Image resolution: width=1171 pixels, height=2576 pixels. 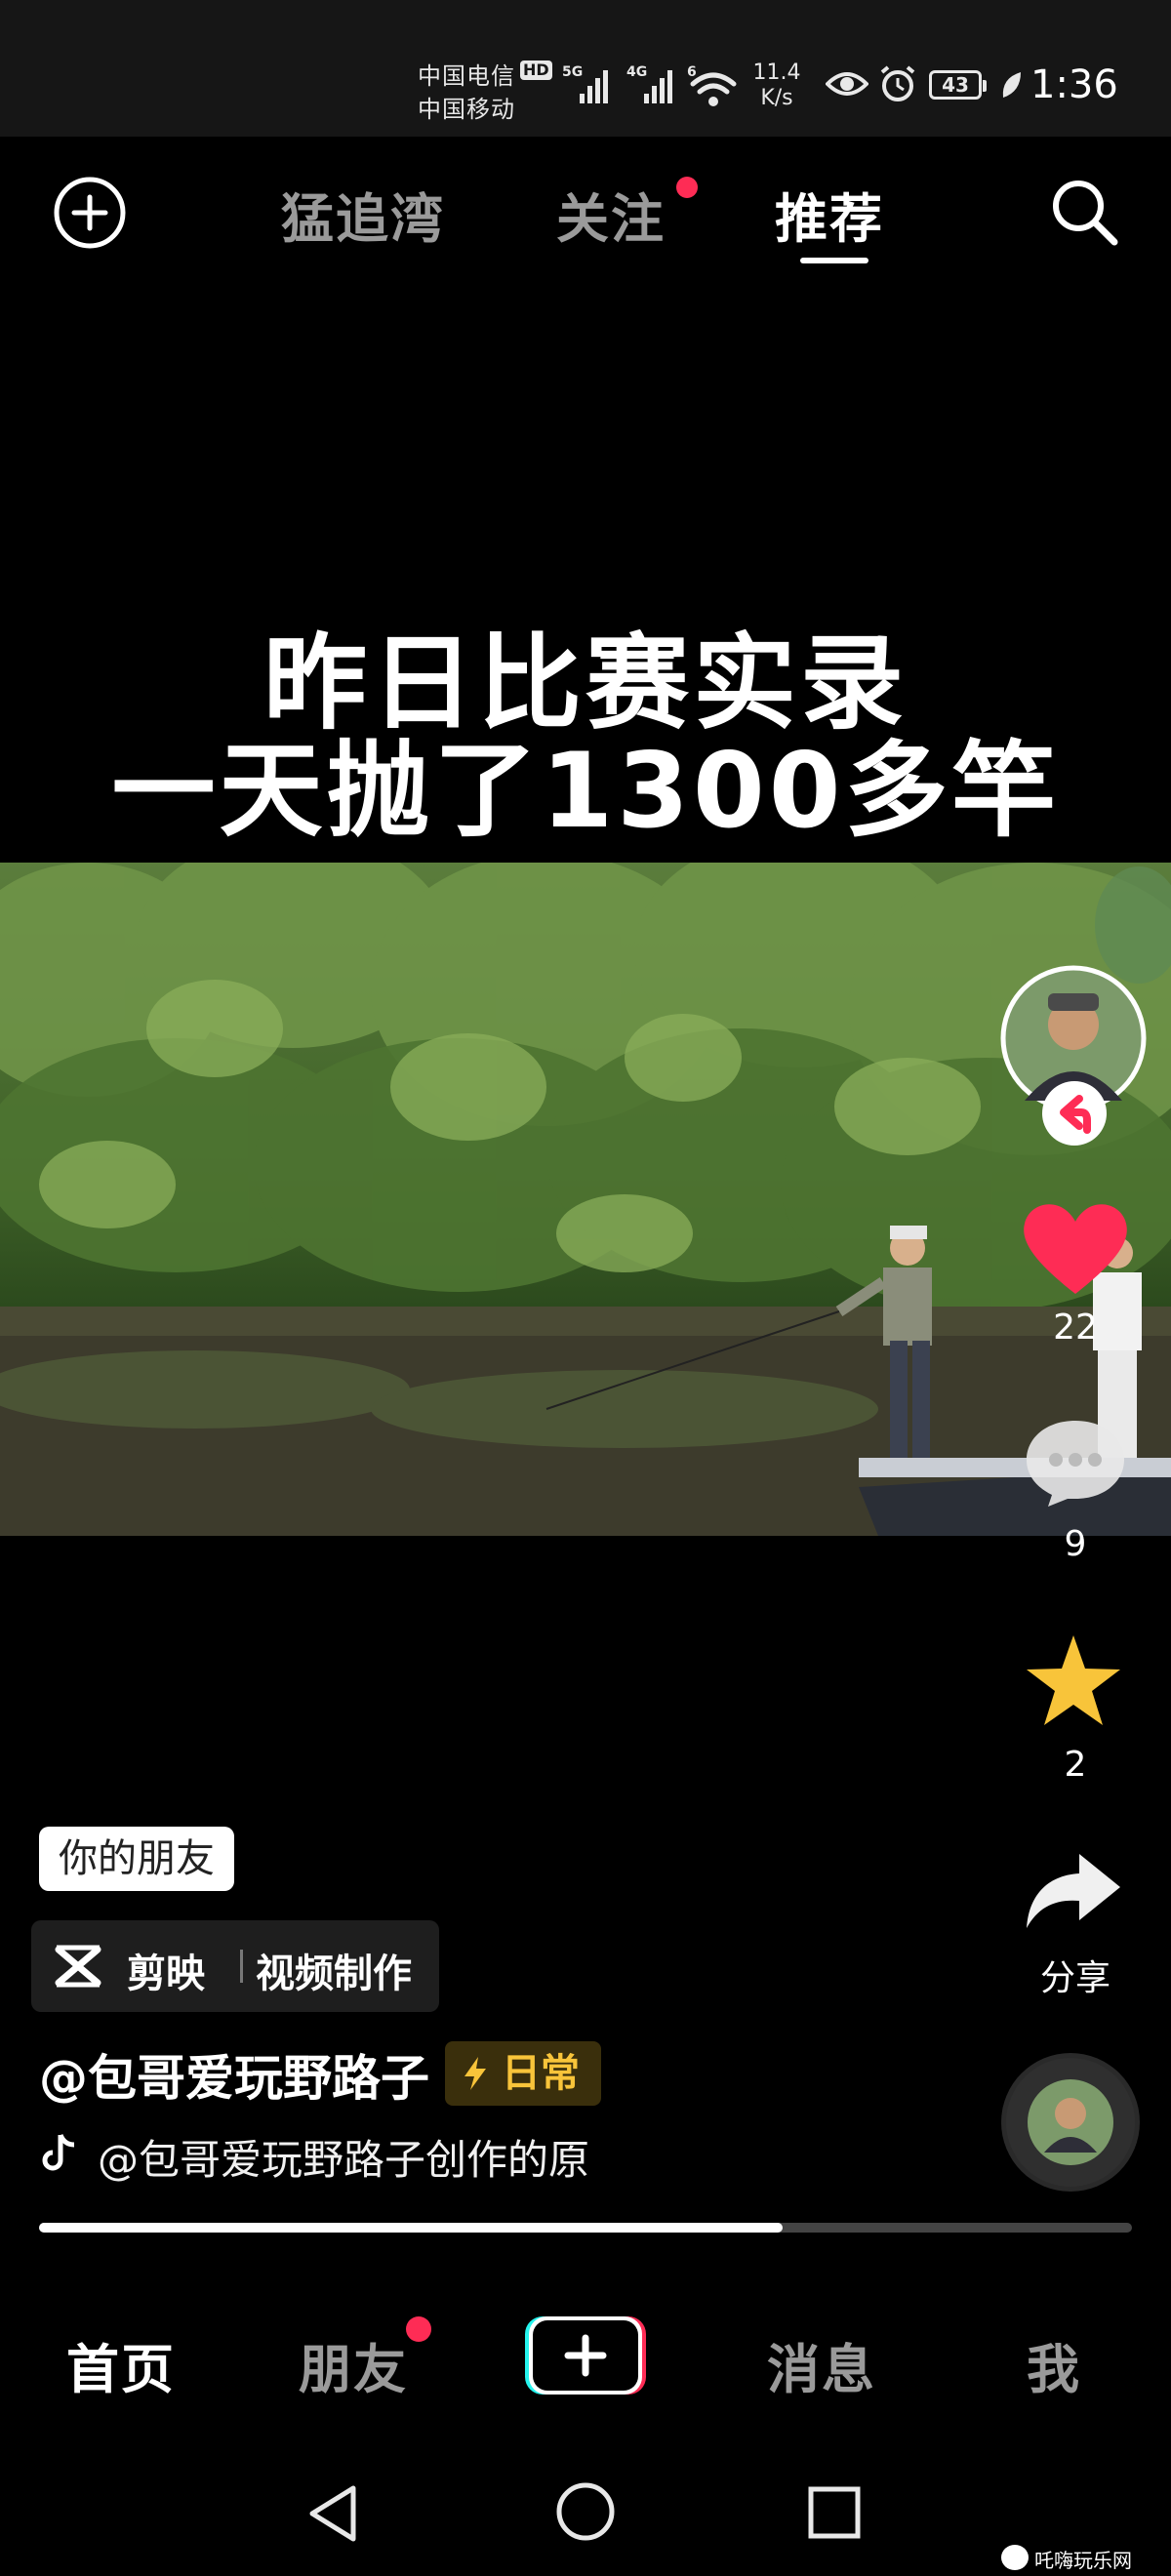 What do you see at coordinates (585, 791) in the screenshot?
I see `video-caption-line-2: 一天抛了1300多竿` at bounding box center [585, 791].